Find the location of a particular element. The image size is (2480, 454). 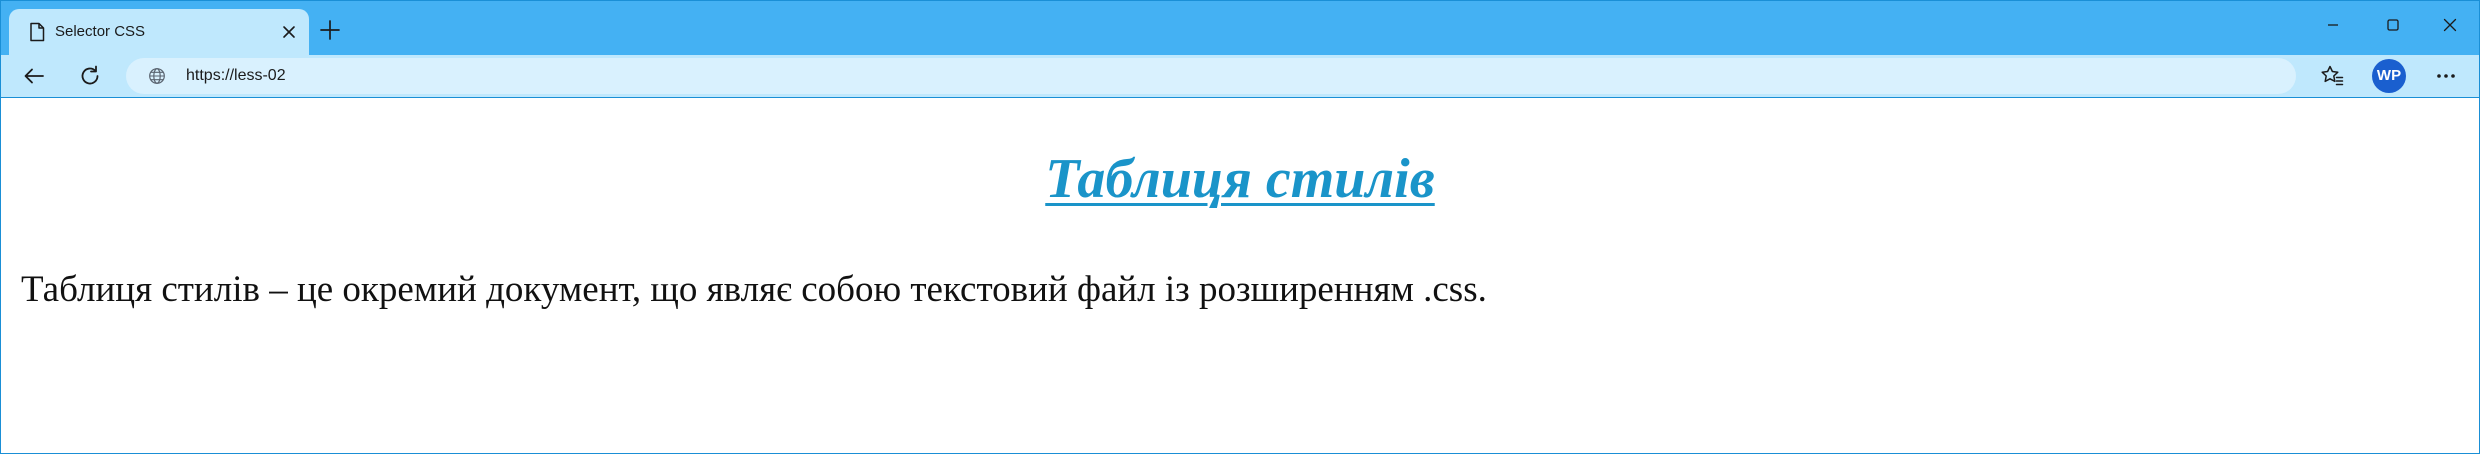

address-url: https://less-02 is located at coordinates (236, 75).